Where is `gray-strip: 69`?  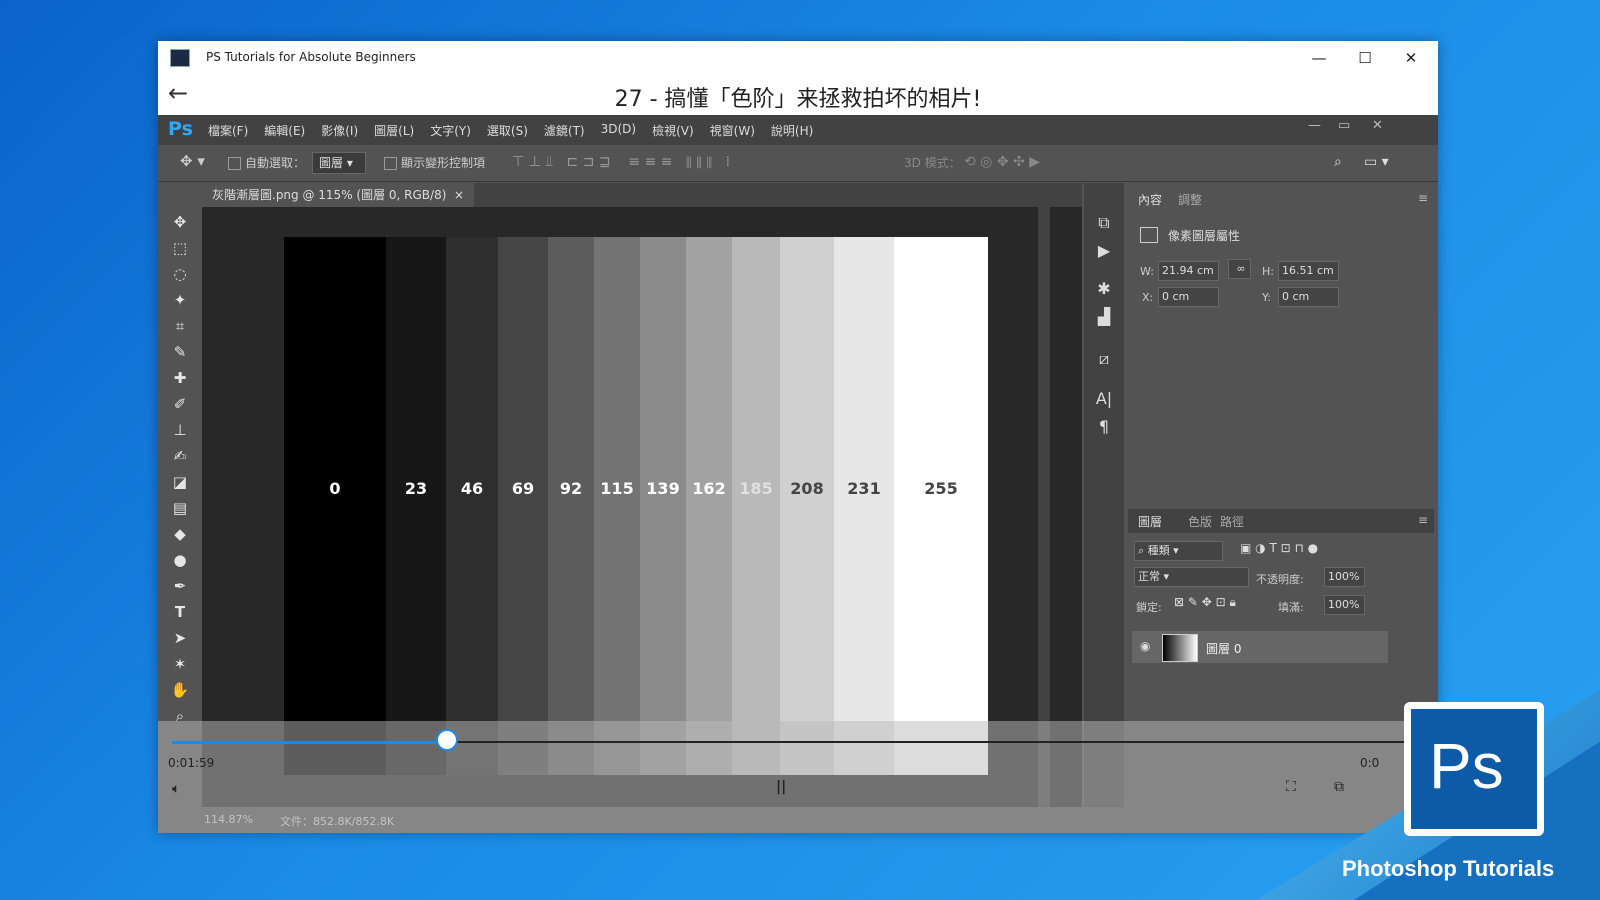 gray-strip: 69 is located at coordinates (523, 506).